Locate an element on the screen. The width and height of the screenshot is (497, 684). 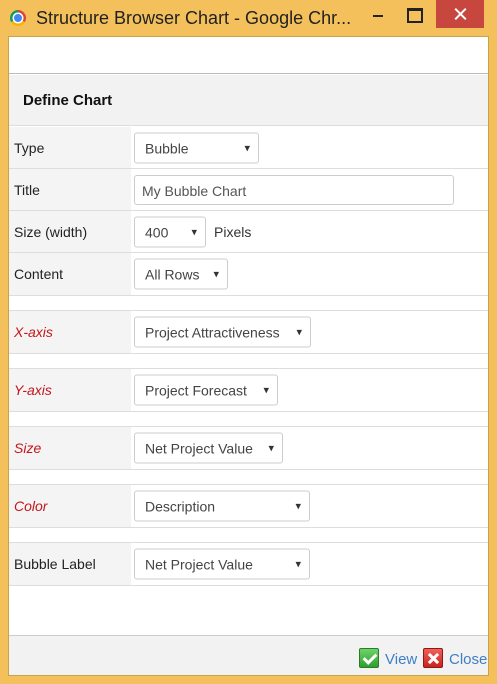
label-cell: X-axis is located at coordinates (70, 332).